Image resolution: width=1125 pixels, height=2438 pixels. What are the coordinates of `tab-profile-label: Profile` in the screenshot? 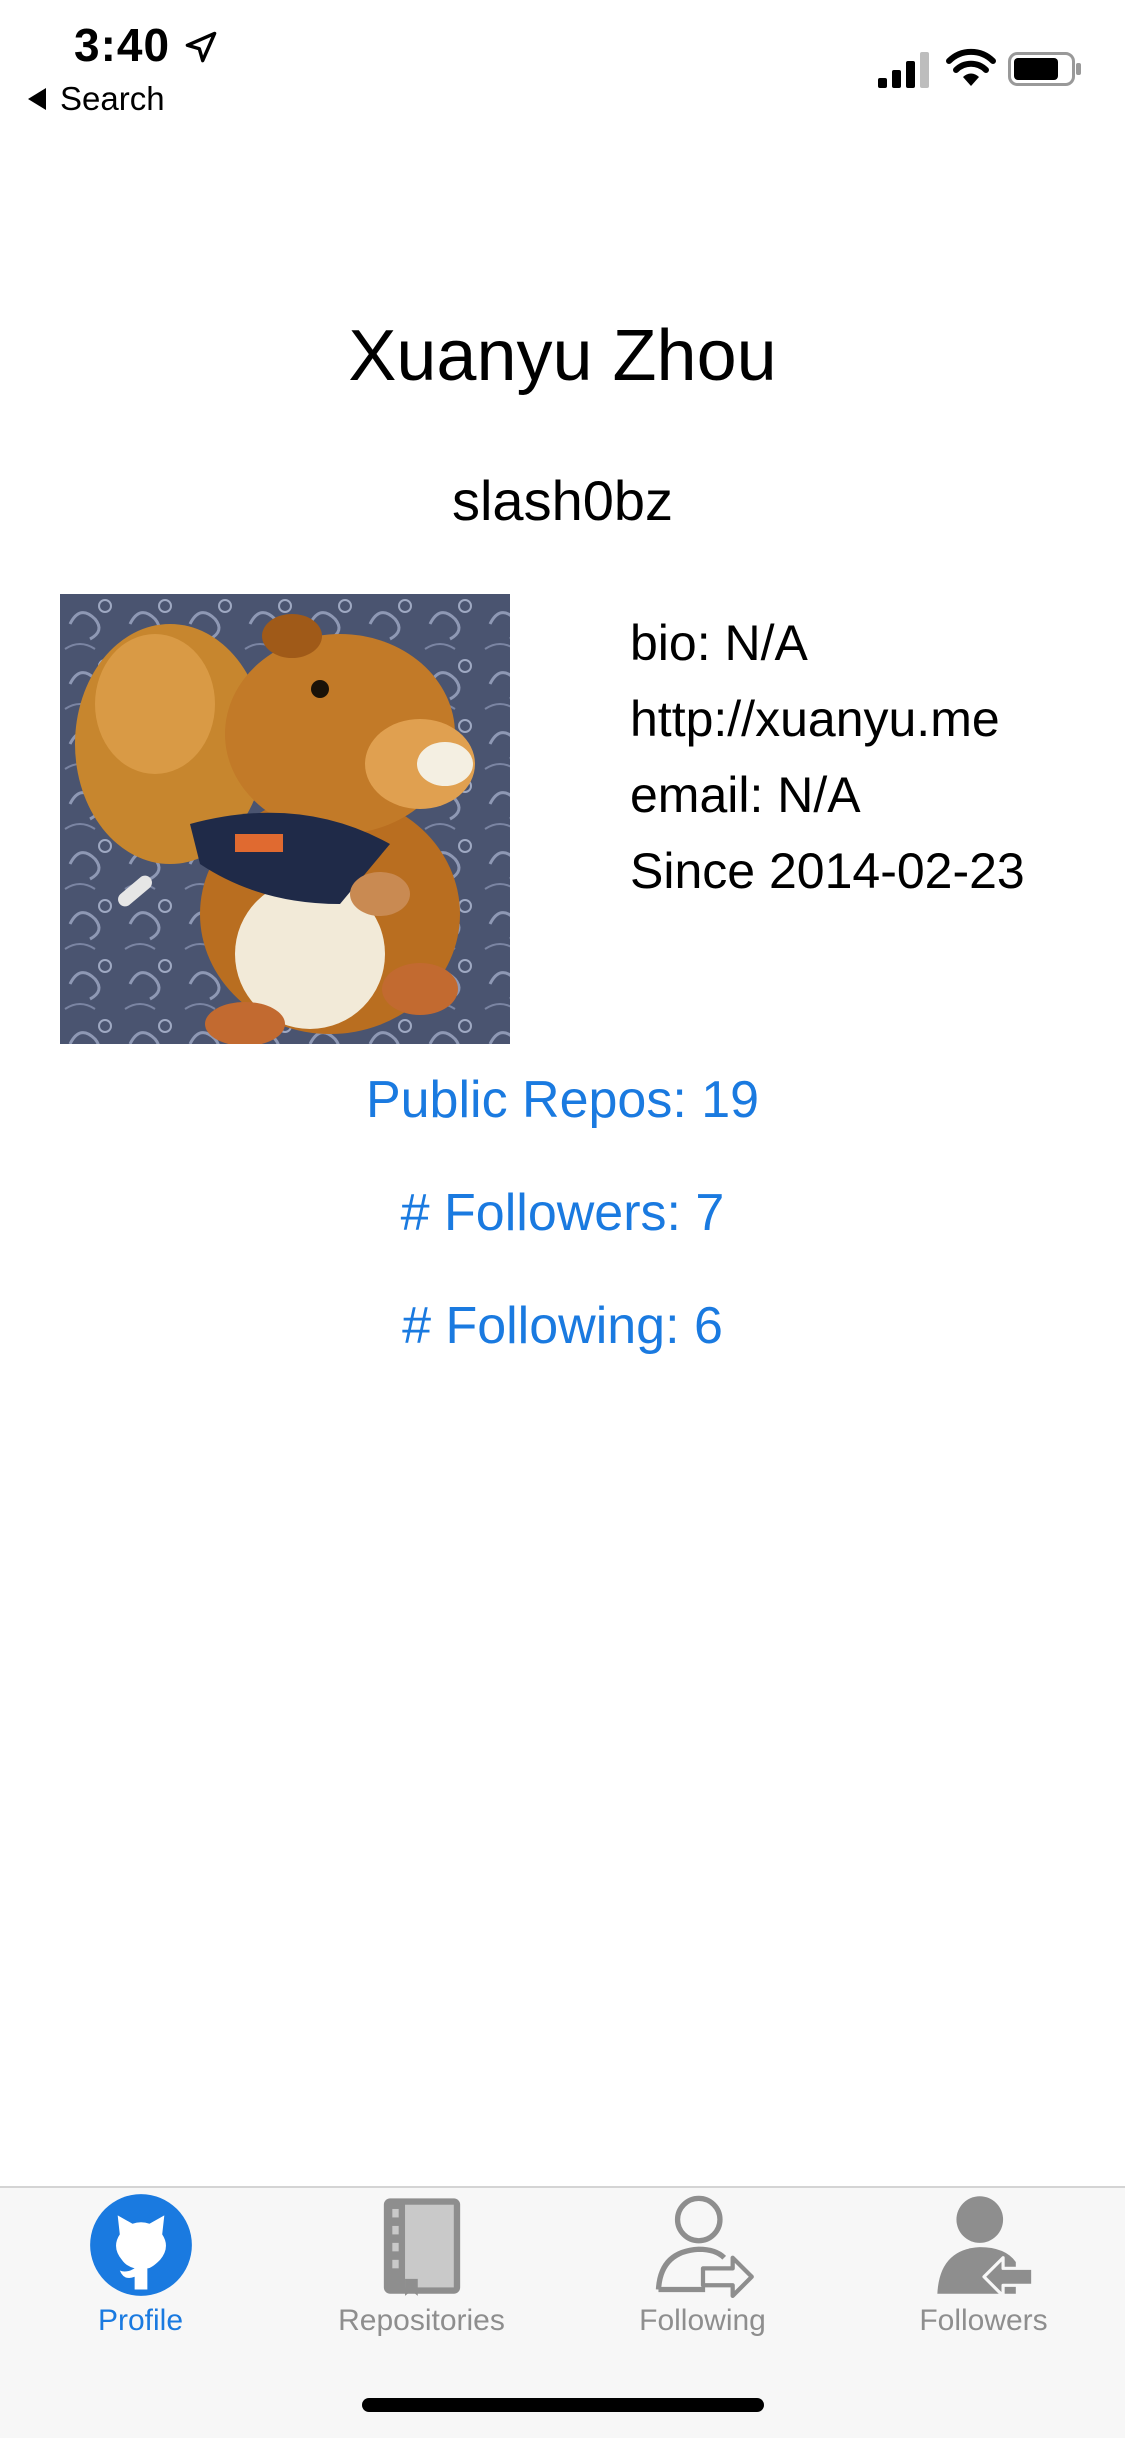 It's located at (140, 2320).